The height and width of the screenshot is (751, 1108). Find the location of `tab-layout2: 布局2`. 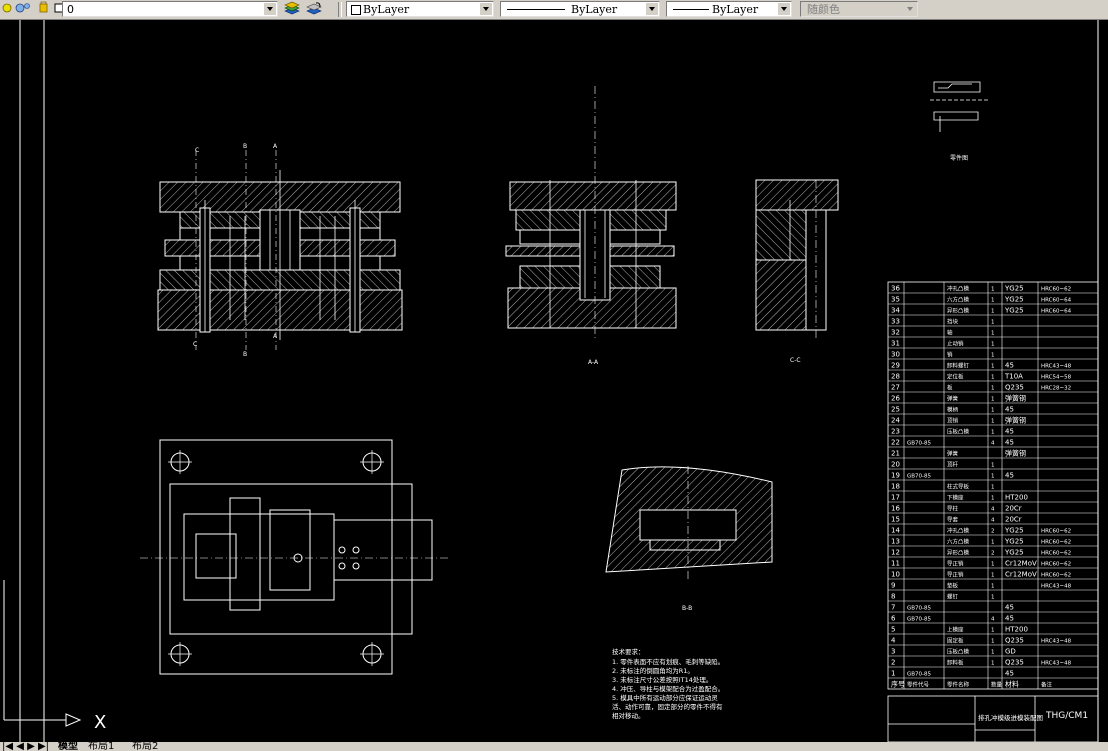

tab-layout2: 布局2 is located at coordinates (145, 746).